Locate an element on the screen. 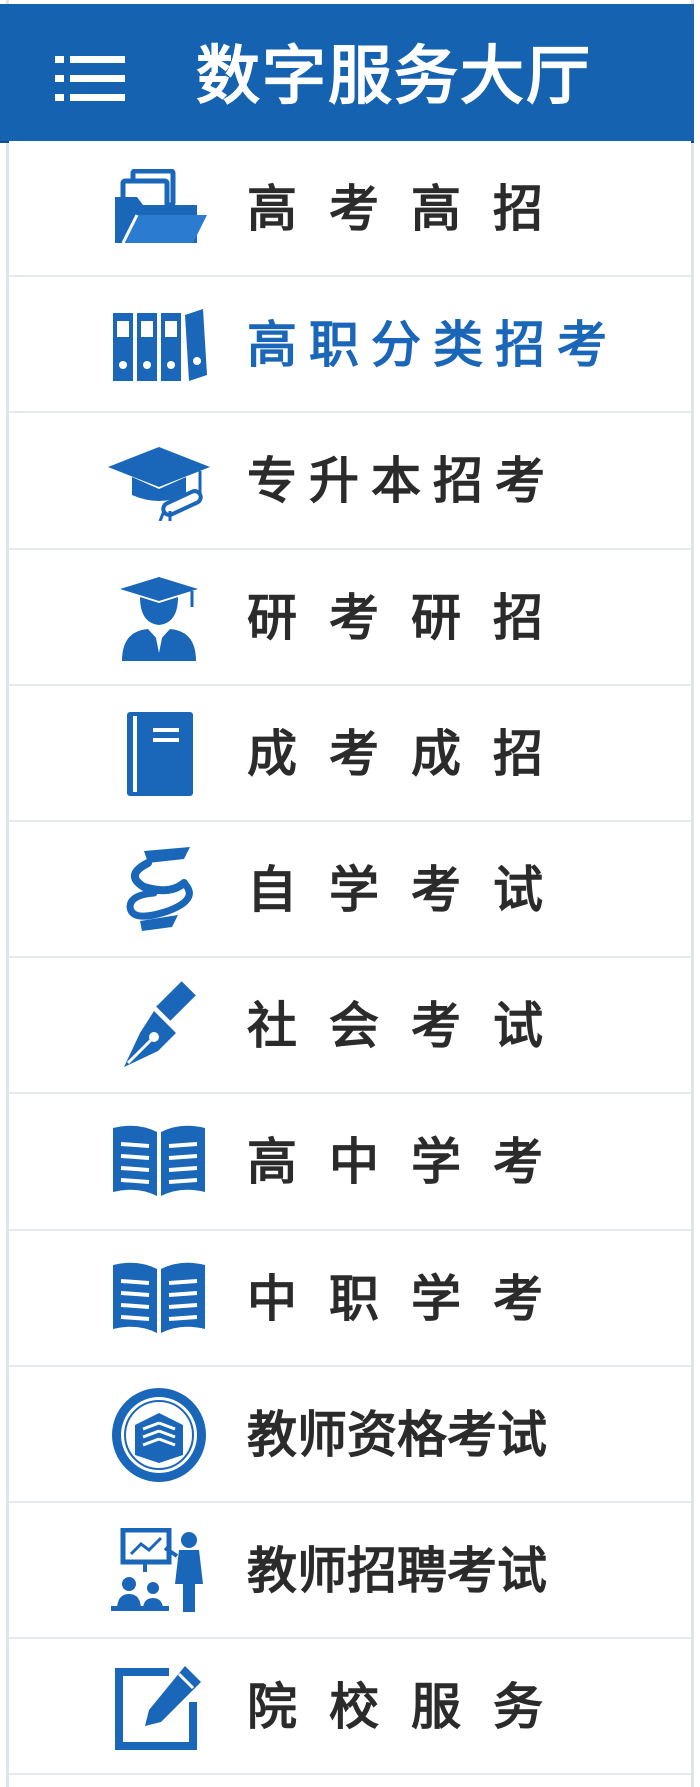  menu-item-jiaoshi-zhaopin: 教师招聘考试 is located at coordinates (350, 1571).